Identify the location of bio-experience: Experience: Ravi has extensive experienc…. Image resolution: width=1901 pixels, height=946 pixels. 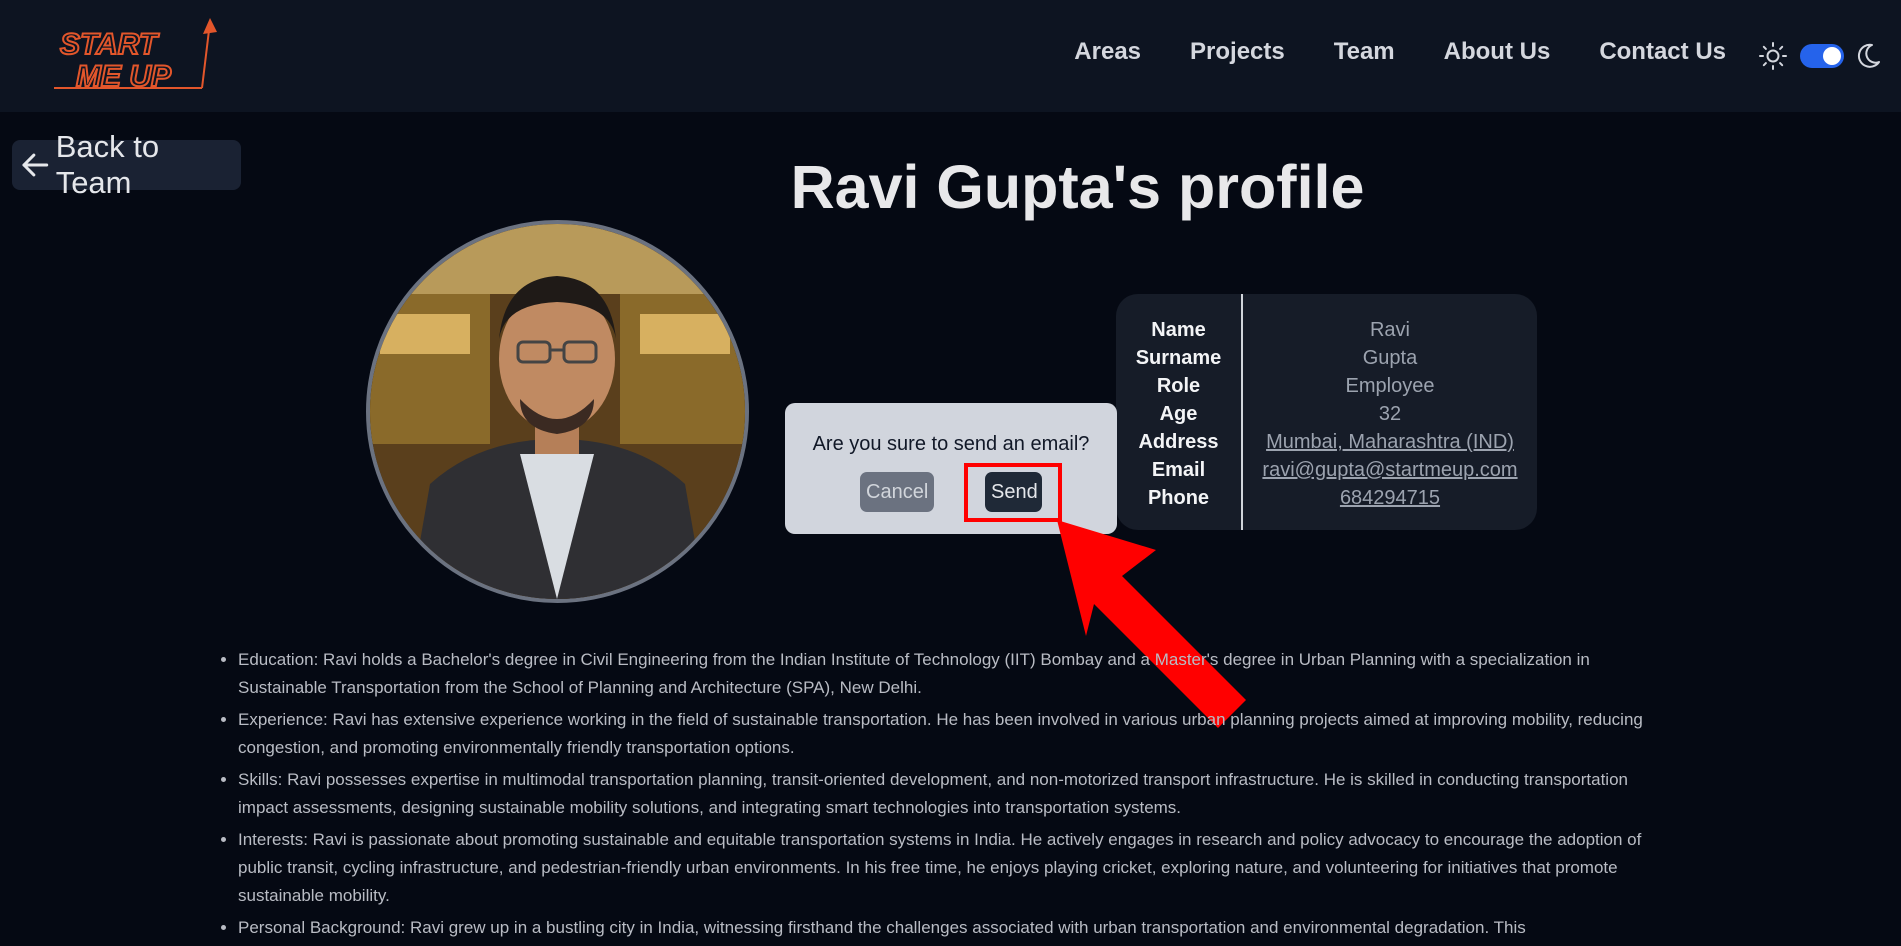
(958, 734).